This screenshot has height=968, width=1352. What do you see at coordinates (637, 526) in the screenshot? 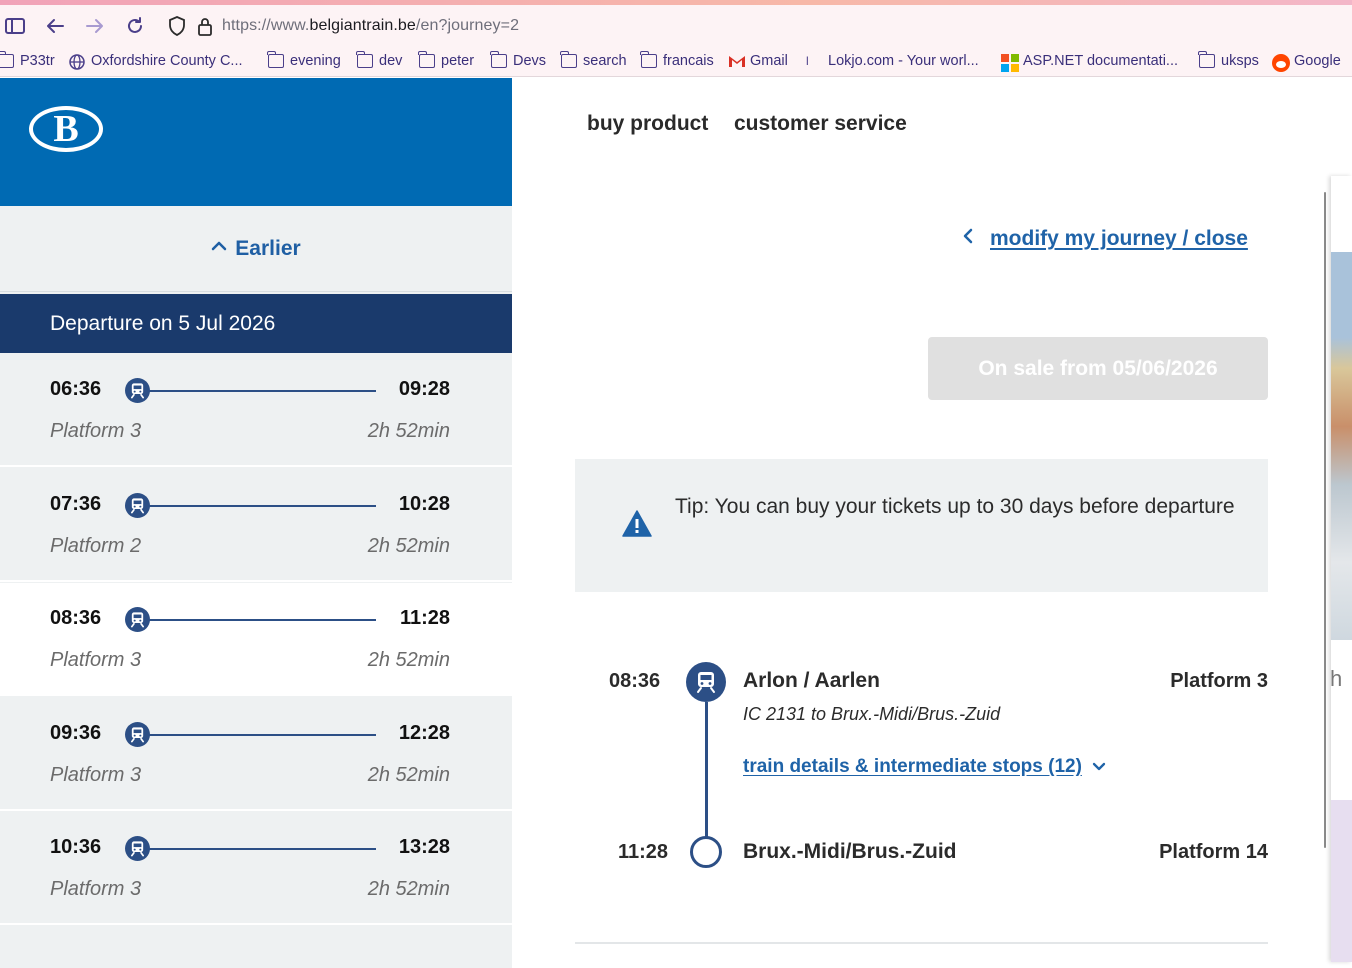
I see `warning-icon` at bounding box center [637, 526].